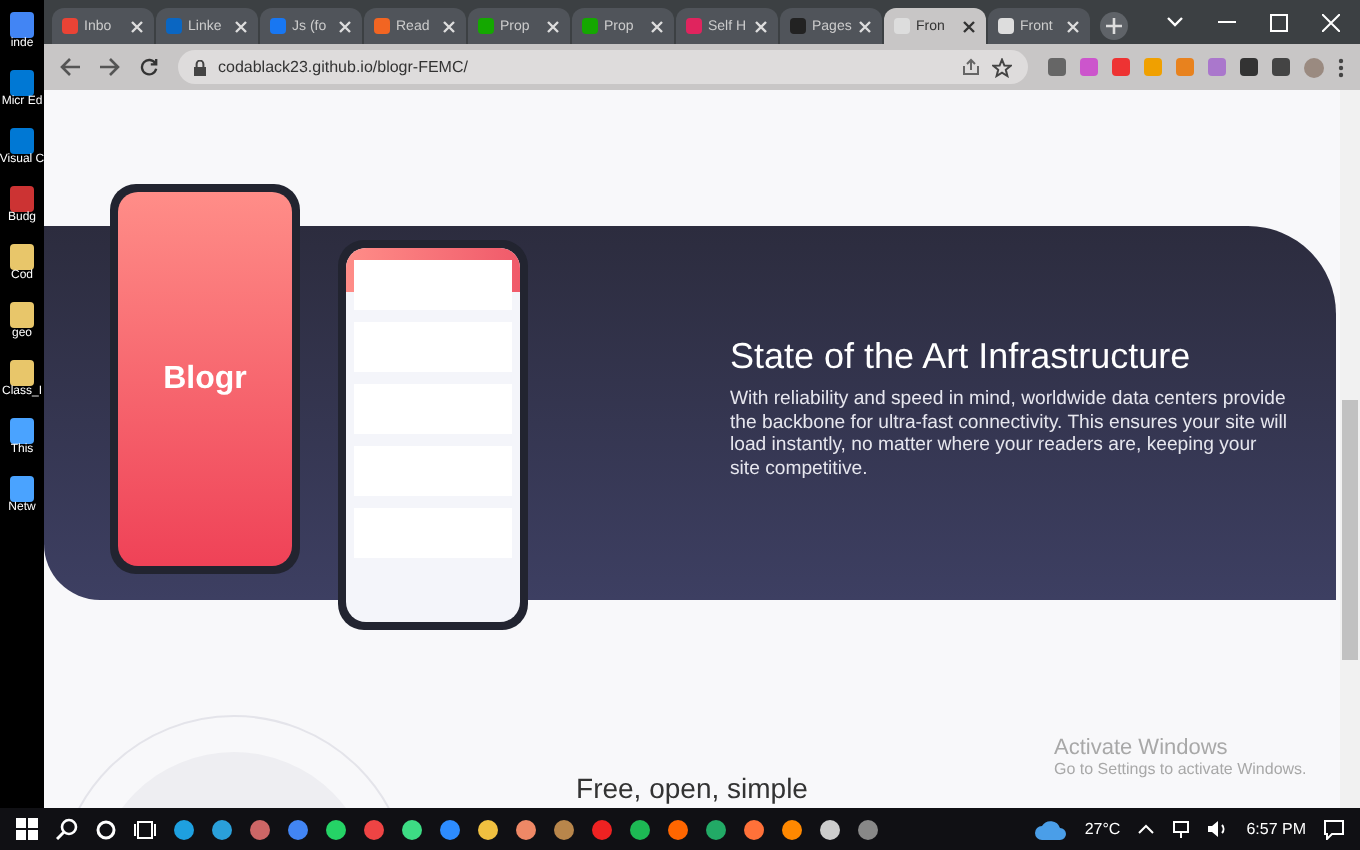 The width and height of the screenshot is (1360, 850). Describe the element at coordinates (1276, 829) in the screenshot. I see `clock-time: 6:57 PM` at that location.